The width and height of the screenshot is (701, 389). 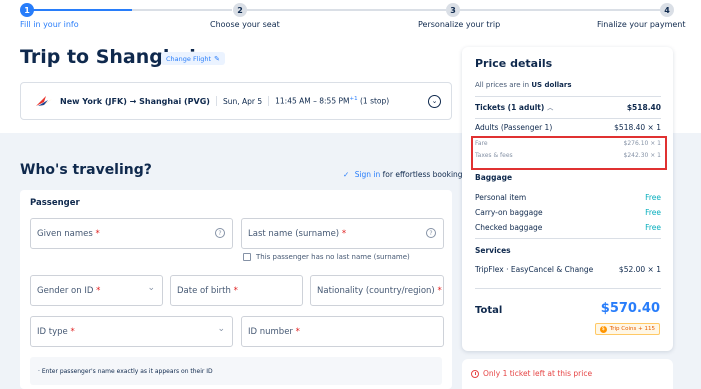 What do you see at coordinates (509, 227) in the screenshot?
I see `checked-baggage-label: Checked baggage` at bounding box center [509, 227].